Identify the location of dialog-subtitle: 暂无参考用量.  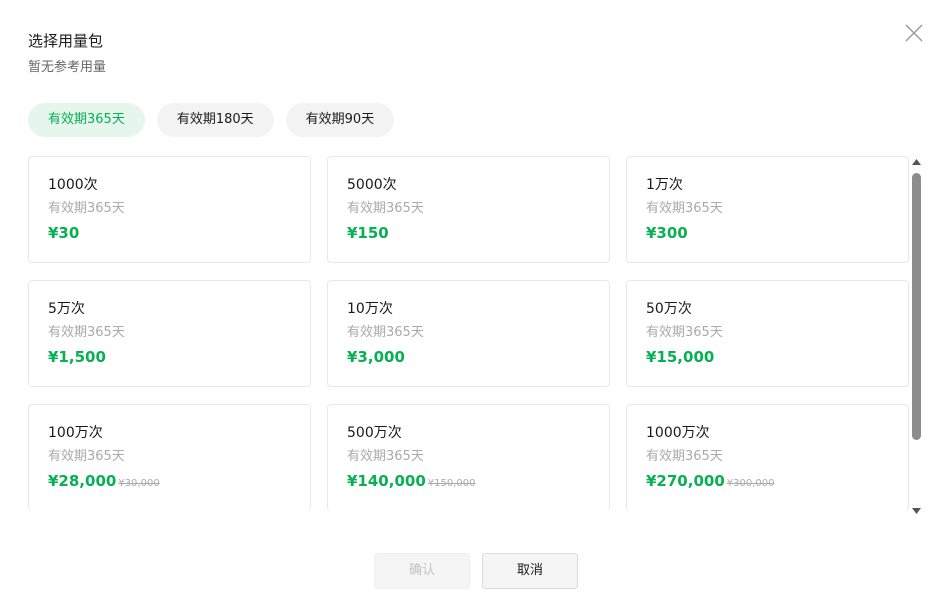
(67, 67).